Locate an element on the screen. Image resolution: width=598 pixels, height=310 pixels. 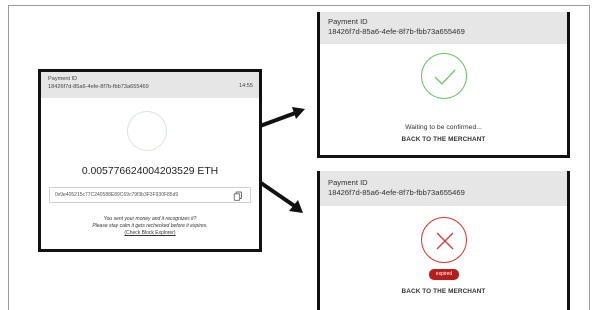
arrow-down-right-icon is located at coordinates (281, 197).